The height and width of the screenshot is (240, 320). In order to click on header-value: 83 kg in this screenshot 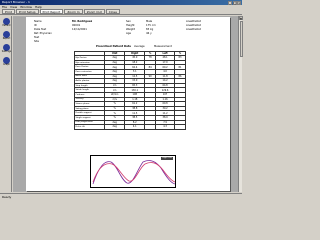, I will do `click(150, 29)`.